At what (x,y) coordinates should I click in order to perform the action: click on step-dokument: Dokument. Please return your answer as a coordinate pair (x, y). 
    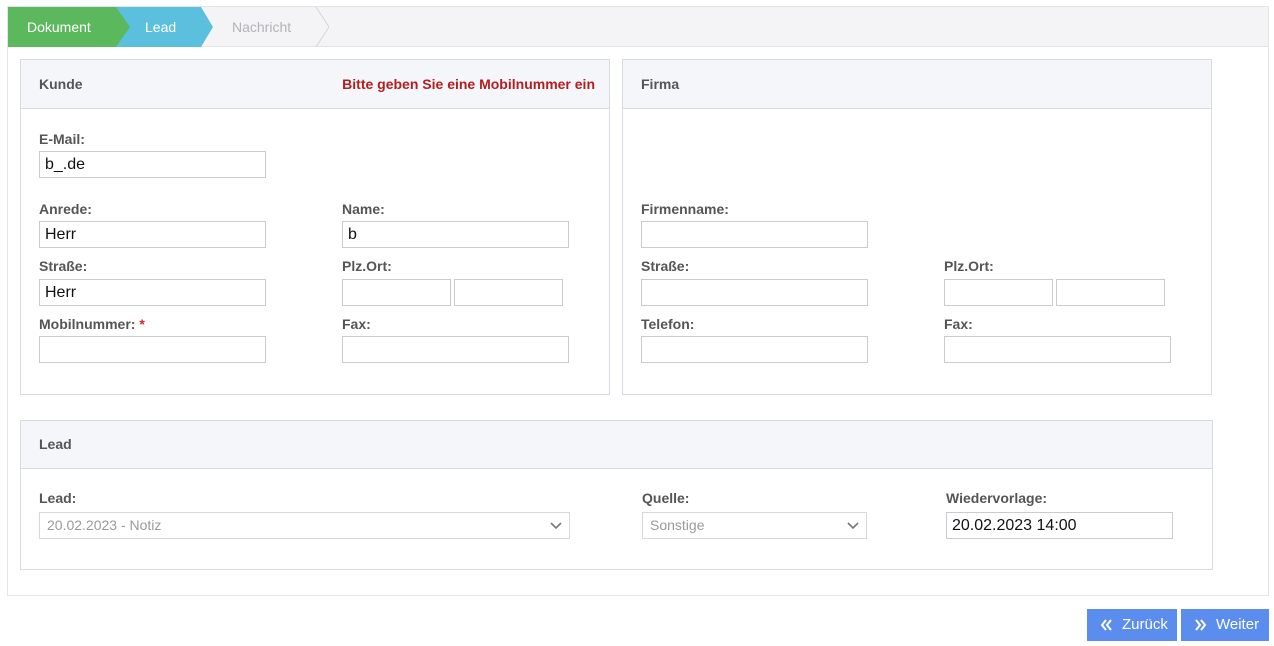
    Looking at the image, I should click on (69, 27).